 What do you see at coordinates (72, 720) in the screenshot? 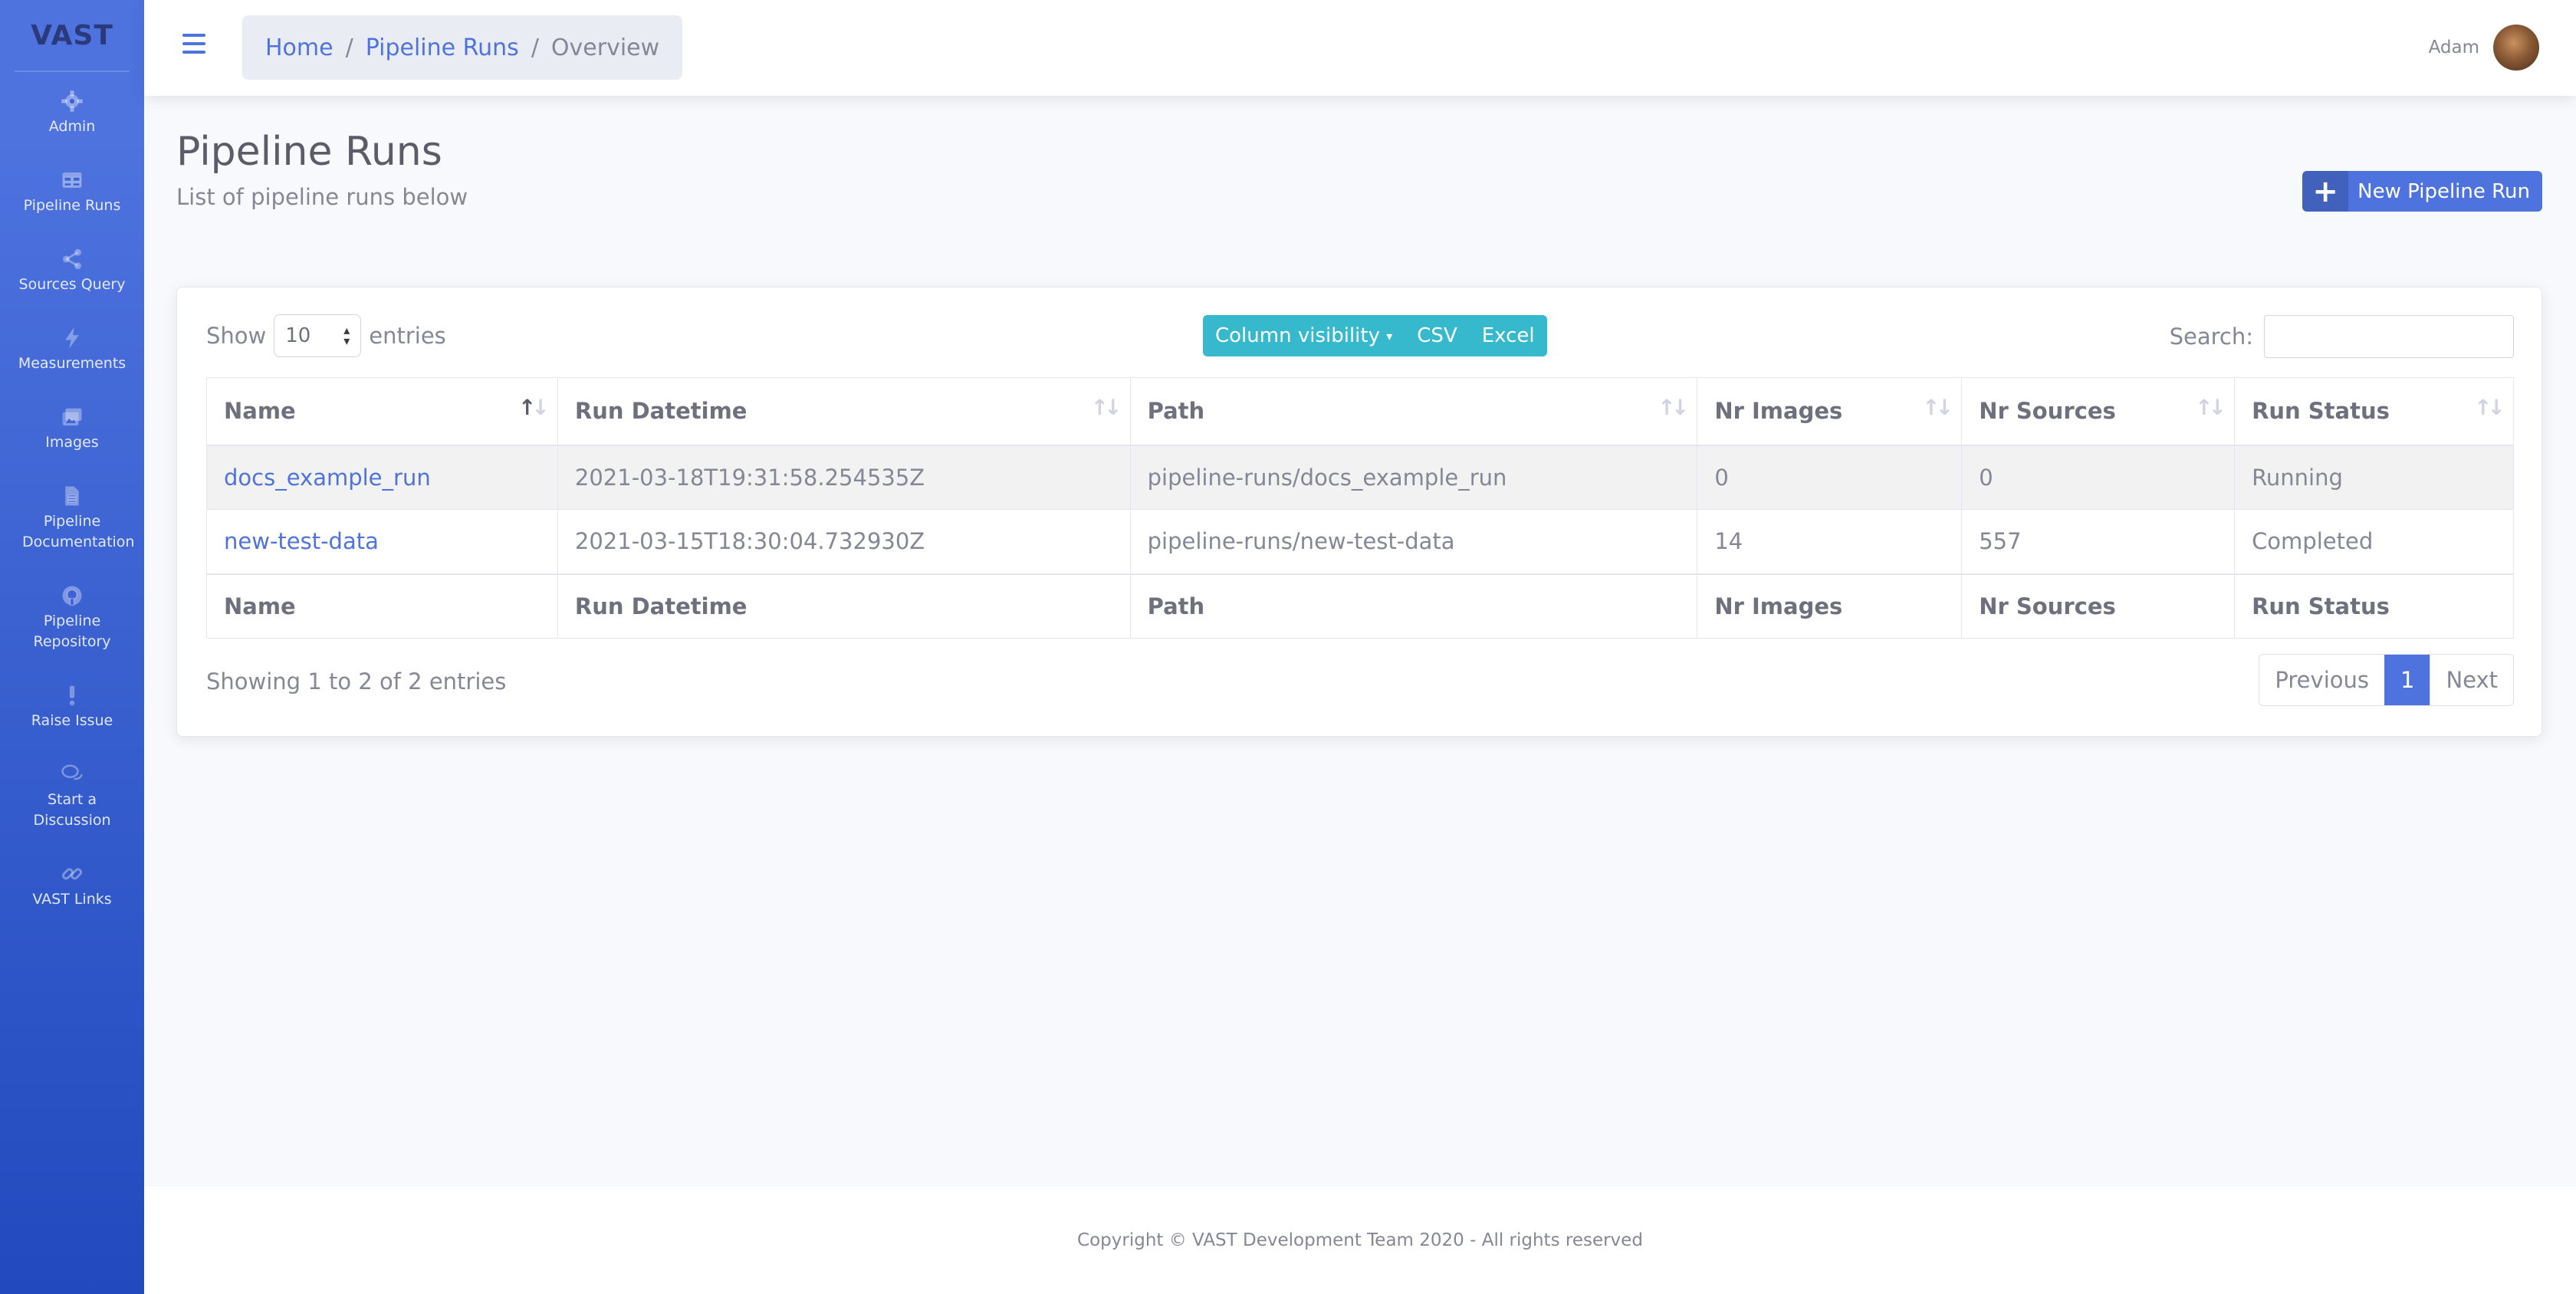
I see `sidebar-item-label: Raise Issue` at bounding box center [72, 720].